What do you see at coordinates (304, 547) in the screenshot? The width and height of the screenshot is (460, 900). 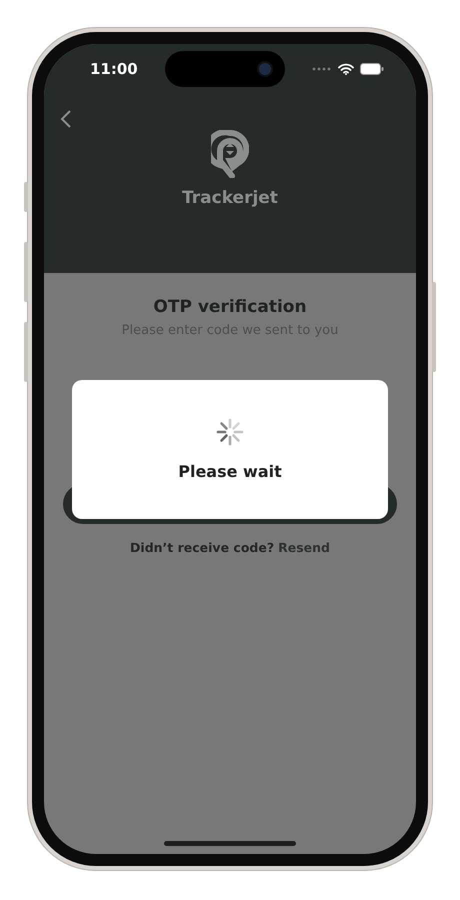 I see `resend-link: Resend` at bounding box center [304, 547].